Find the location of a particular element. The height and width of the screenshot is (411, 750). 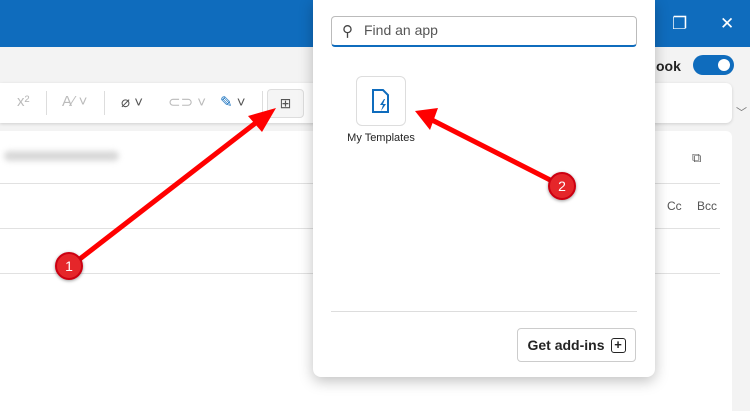

app-my-templates: My Templates is located at coordinates (381, 110).